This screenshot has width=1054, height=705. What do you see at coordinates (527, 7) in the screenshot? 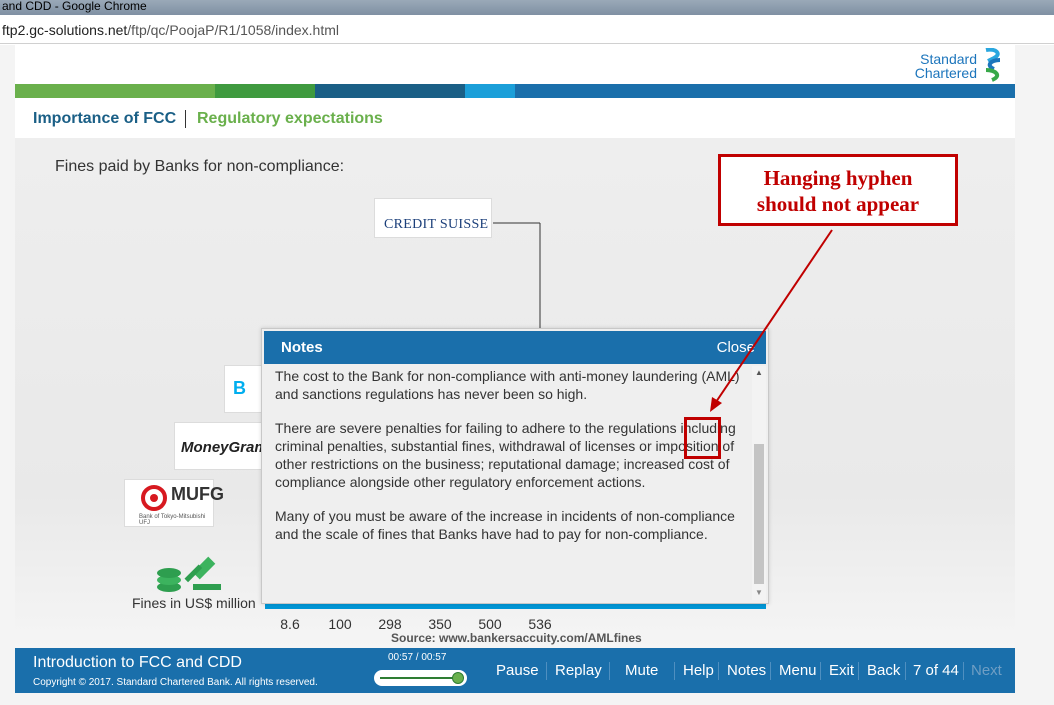
I see `browser-title-bar: and CDD - Google Chrome` at bounding box center [527, 7].